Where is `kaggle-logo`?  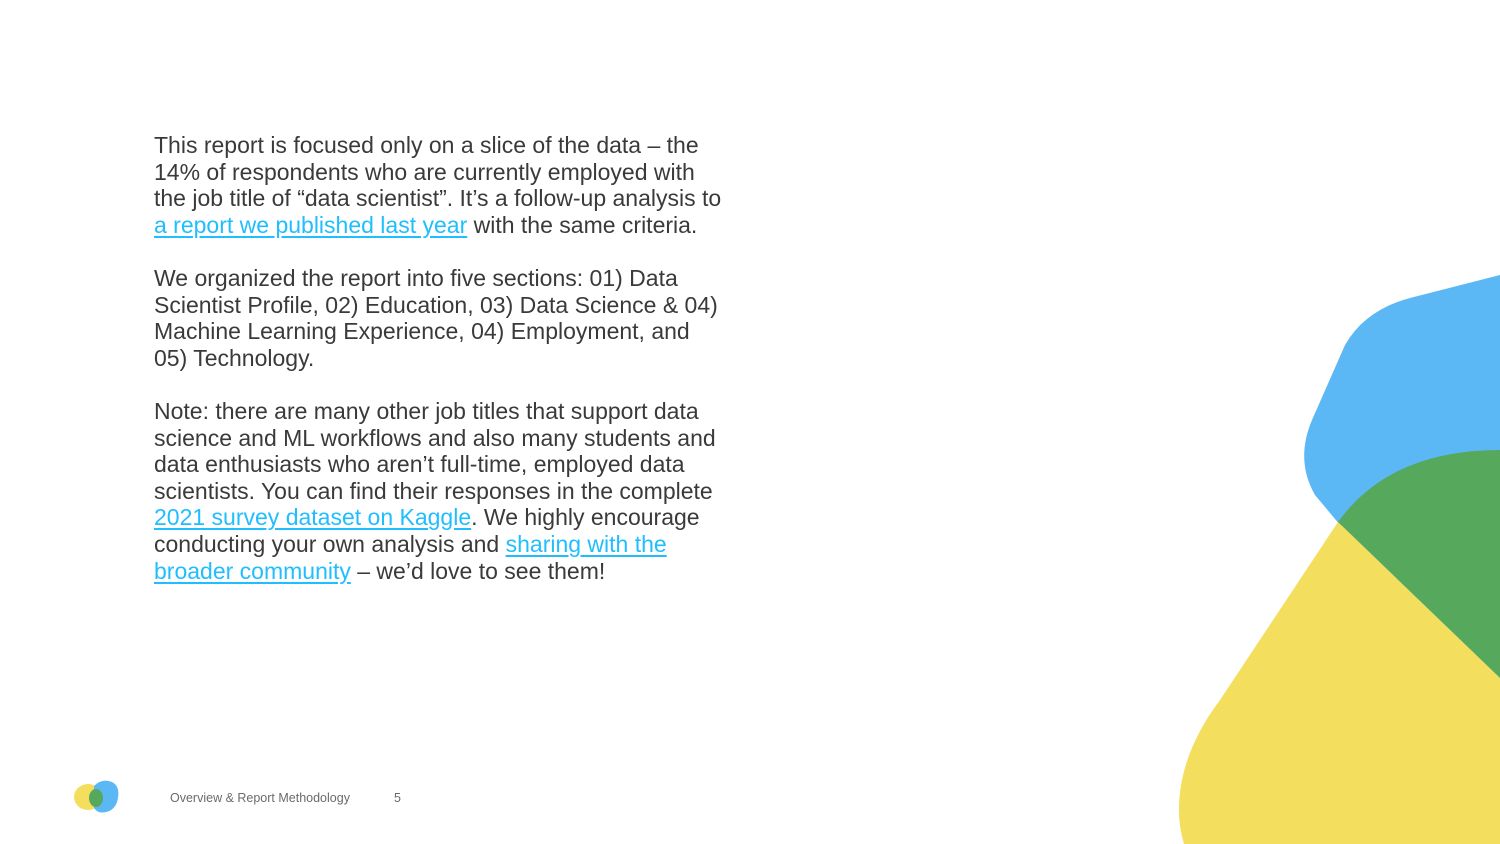
kaggle-logo is located at coordinates (96, 796).